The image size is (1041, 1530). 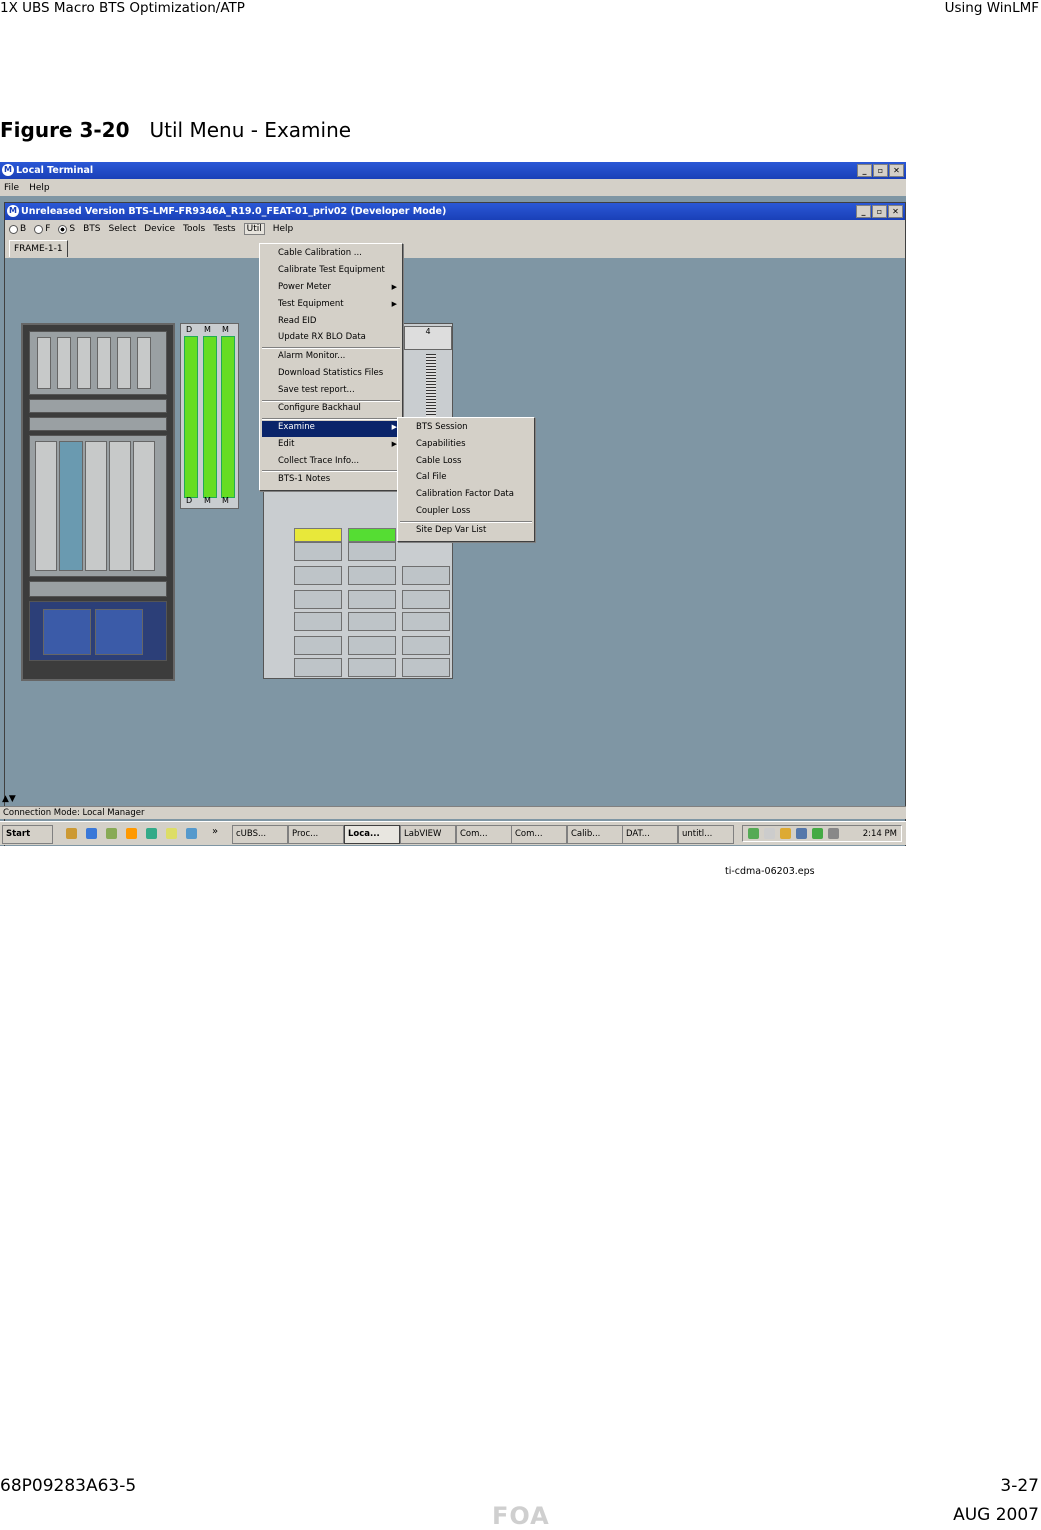 I want to click on app-titlebar: M Local Terminal _ ▫ ✕, so click(x=453, y=170).